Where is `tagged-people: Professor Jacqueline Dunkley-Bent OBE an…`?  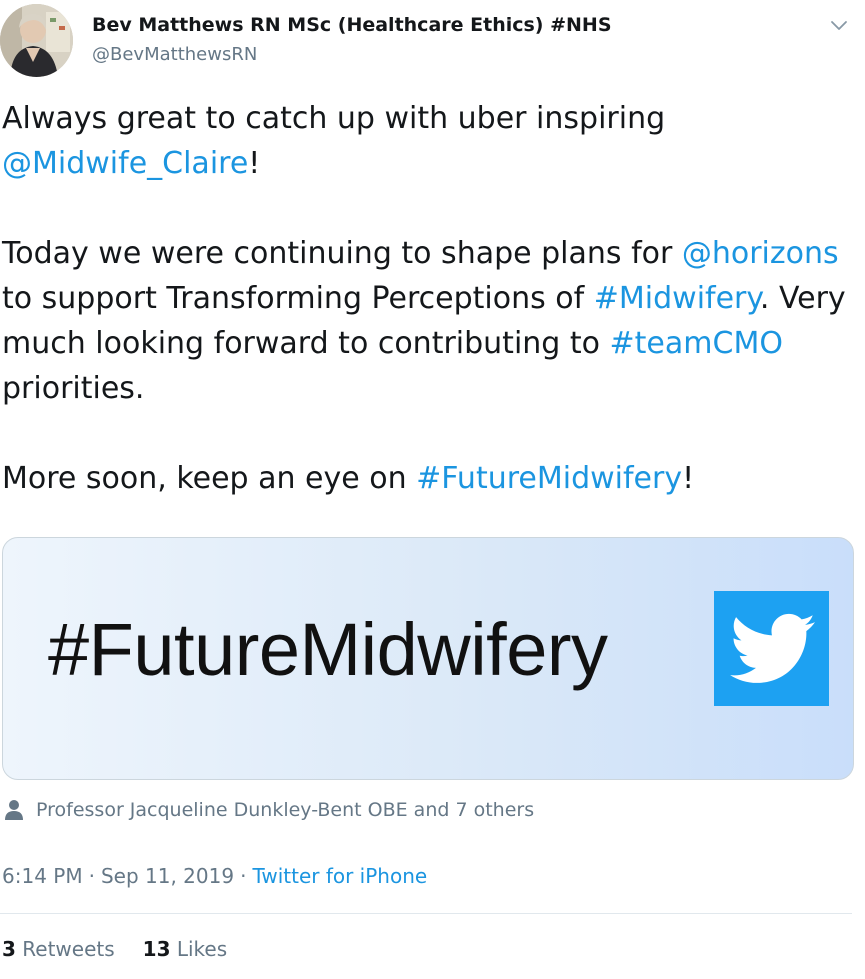
tagged-people: Professor Jacqueline Dunkley-Bent OBE an… is located at coordinates (269, 810).